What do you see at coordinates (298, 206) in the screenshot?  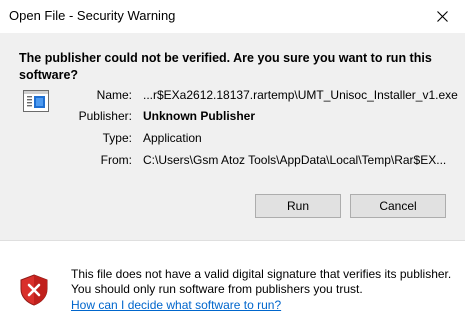 I see `run-button: Run` at bounding box center [298, 206].